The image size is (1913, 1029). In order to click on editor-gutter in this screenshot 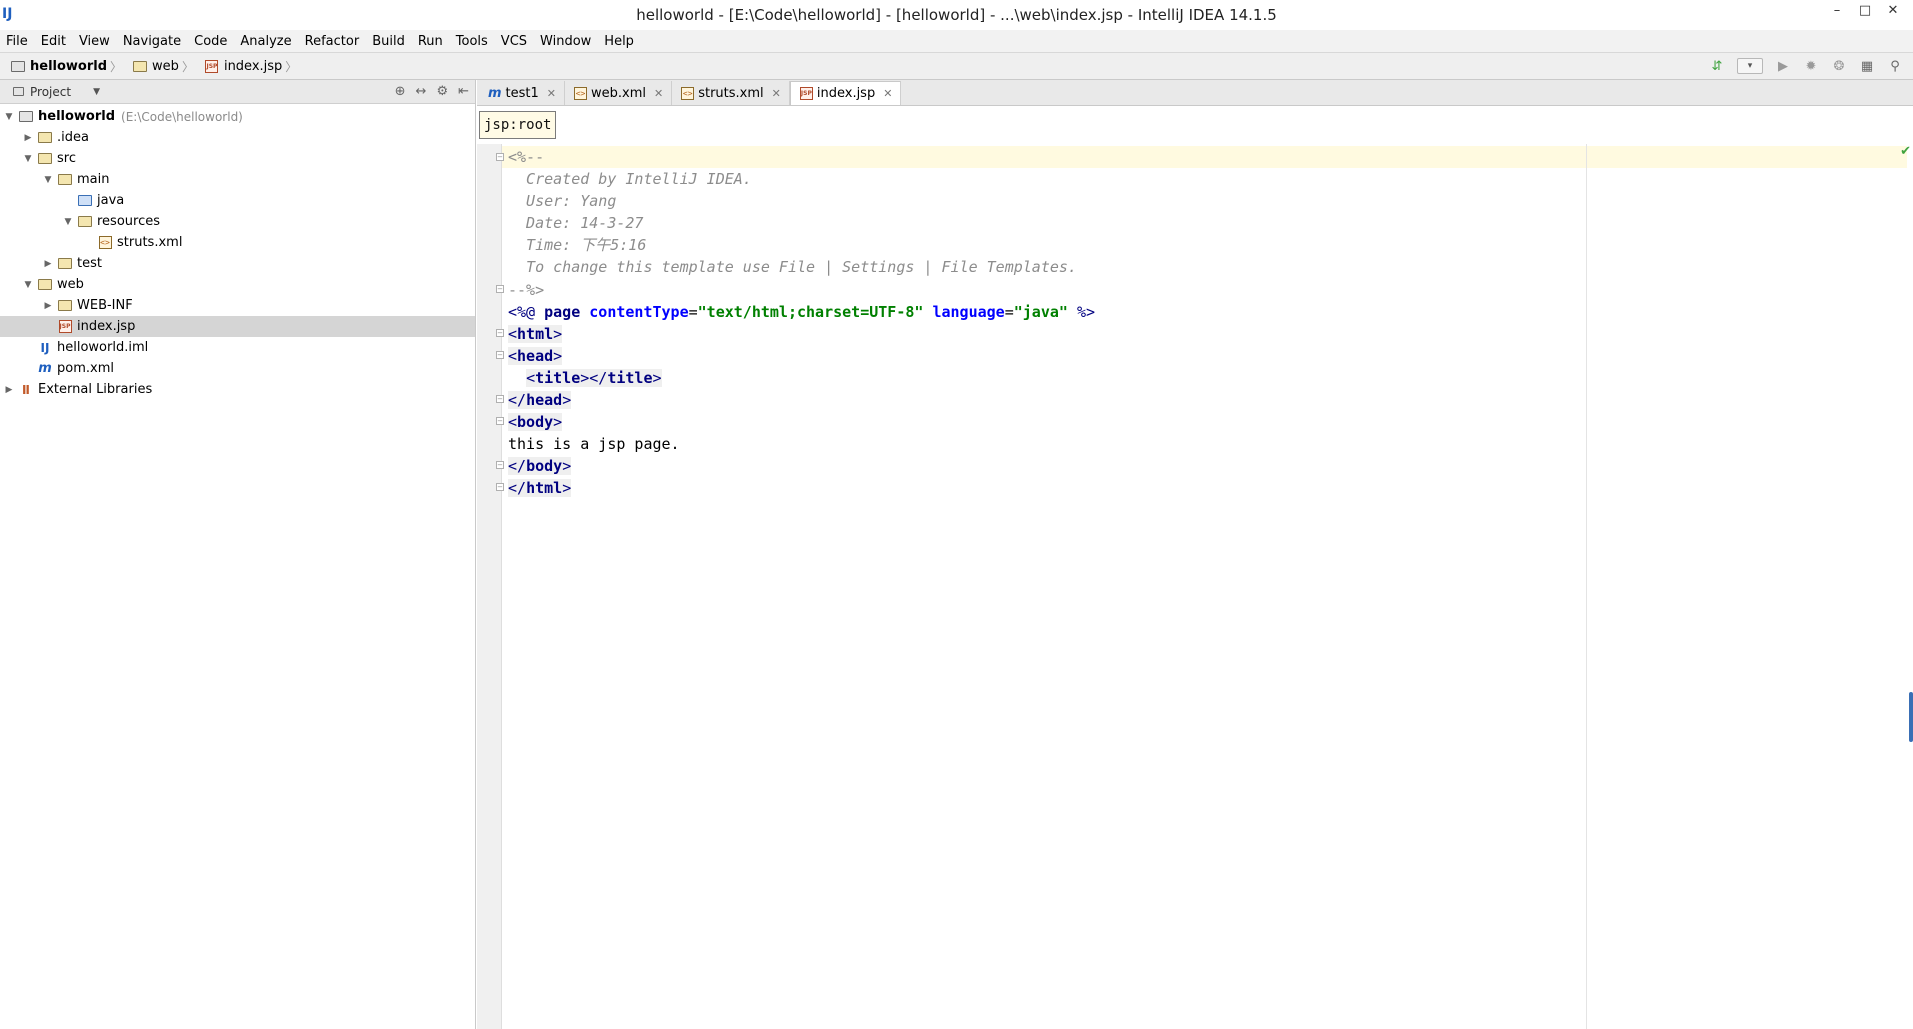, I will do `click(489, 586)`.